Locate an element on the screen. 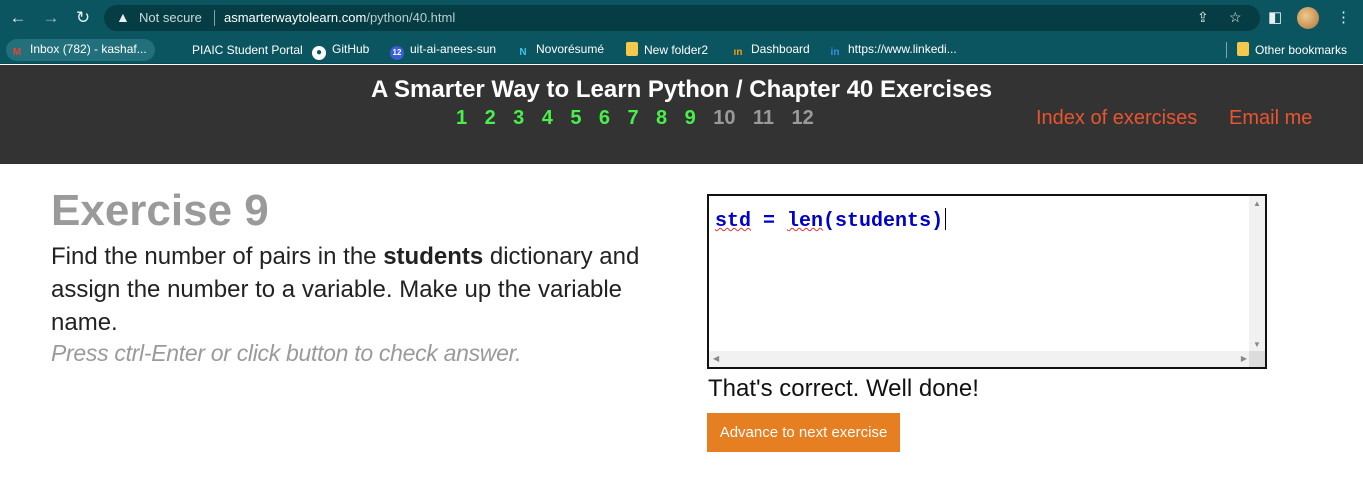 The height and width of the screenshot is (489, 1363). code-line: std = len(students) is located at coordinates (831, 220).